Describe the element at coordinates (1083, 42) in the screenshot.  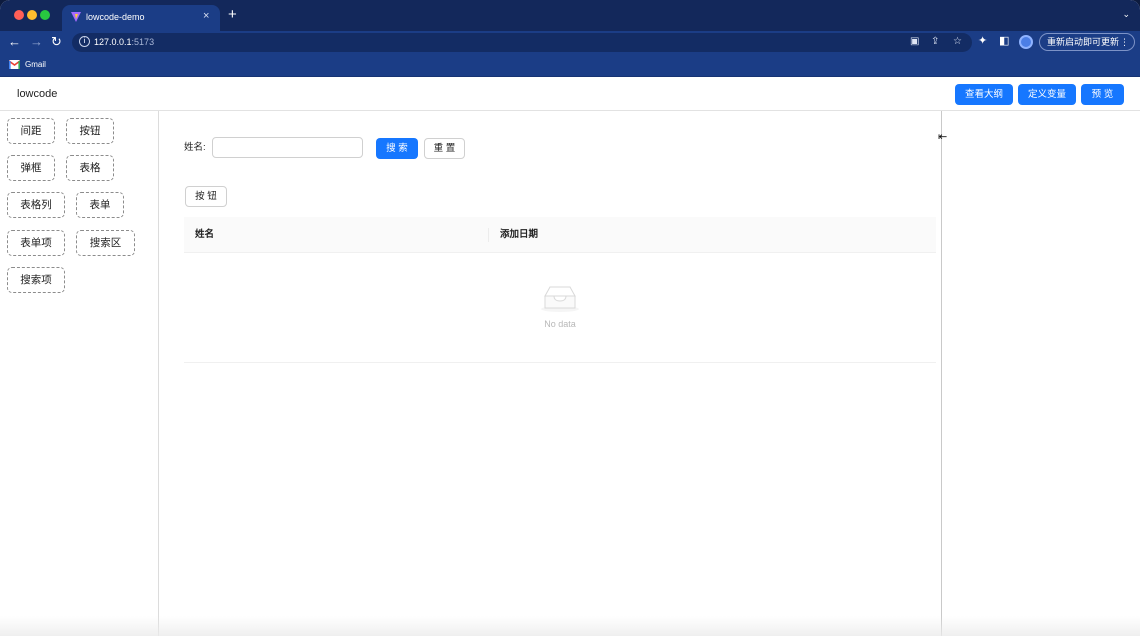
I see `update-label: 重新启动即可更新` at that location.